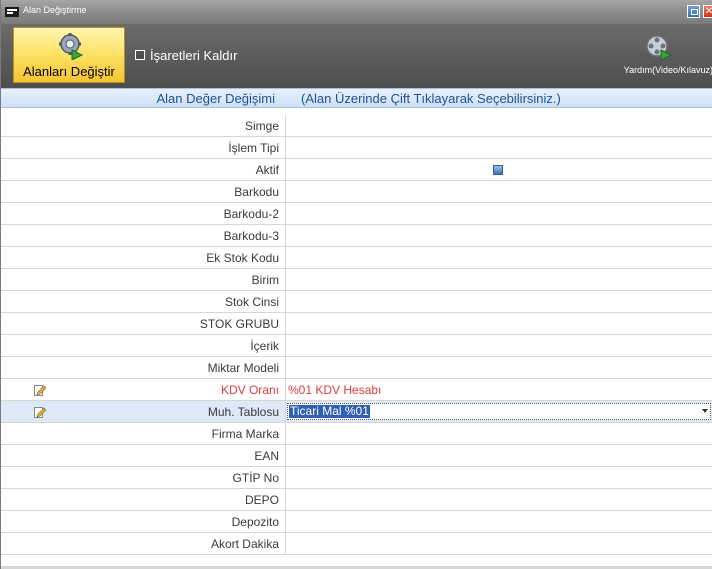 This screenshot has width=712, height=569. I want to click on table-row: İçerik, so click(356, 346).